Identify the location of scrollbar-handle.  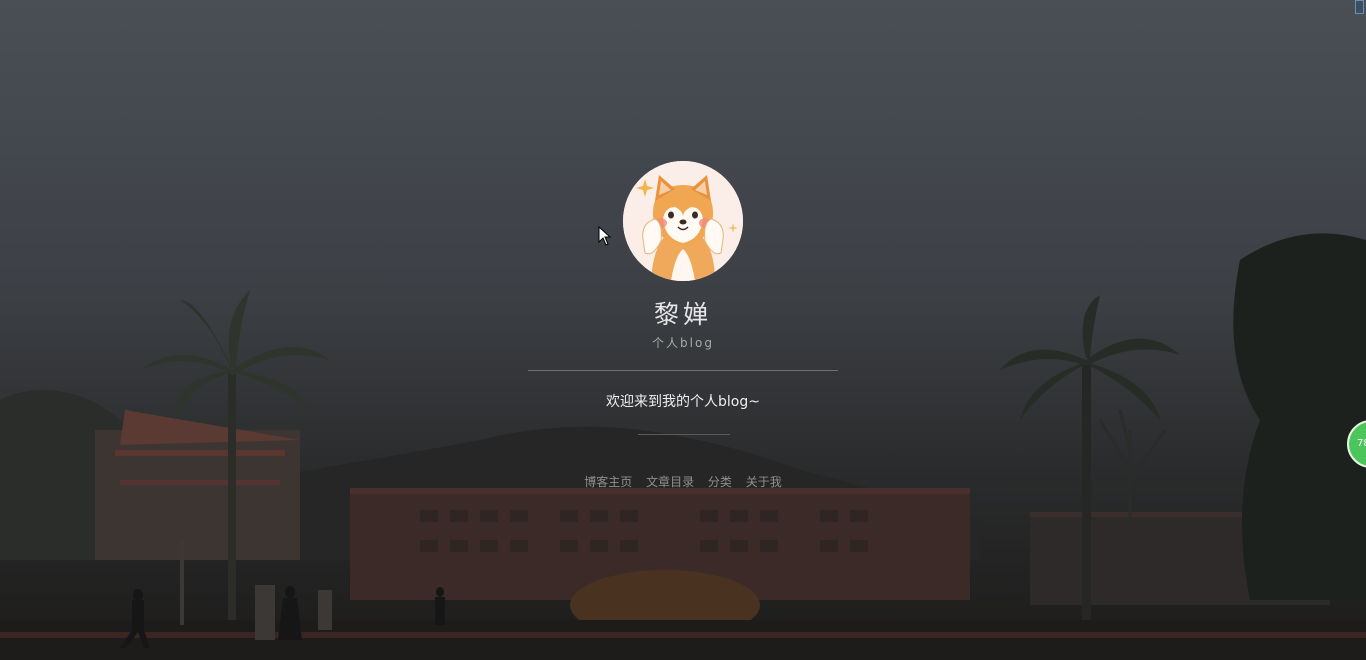
(1359, 7).